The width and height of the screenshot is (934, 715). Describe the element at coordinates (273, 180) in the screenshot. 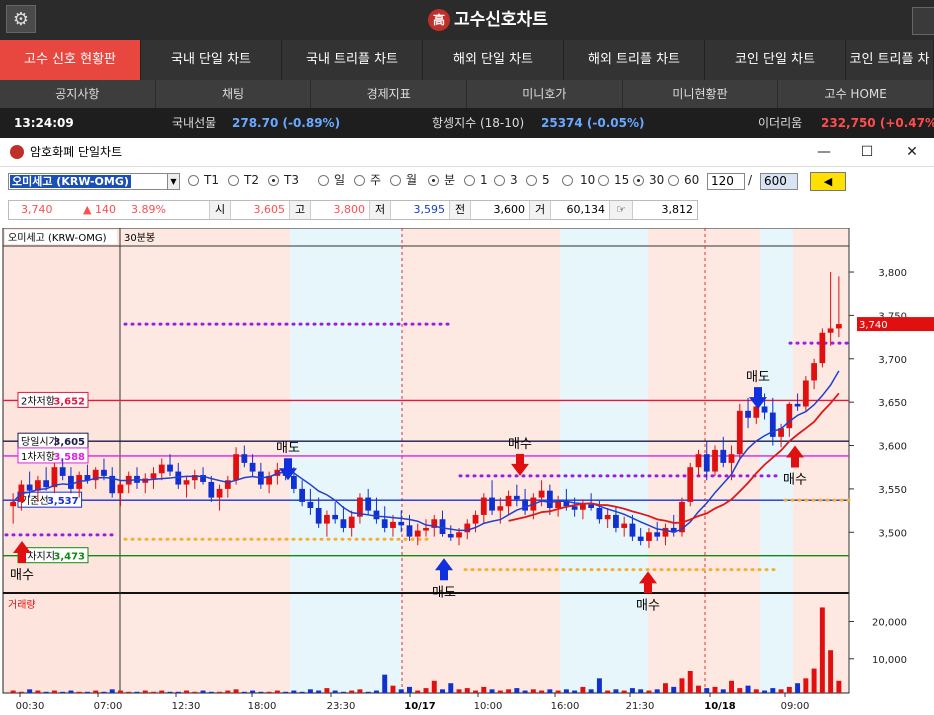

I see `radio-t3` at that location.